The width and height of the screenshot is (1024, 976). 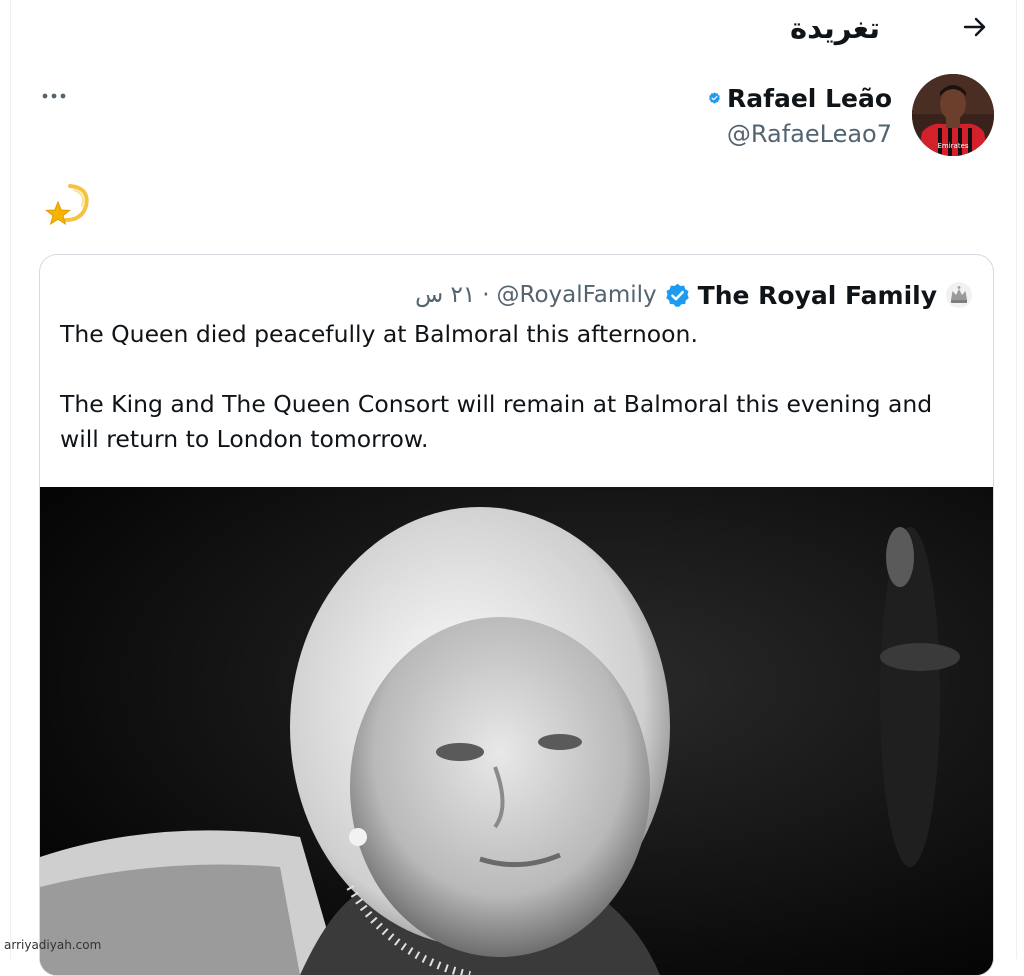 I want to click on more-dots-icon, so click(x=55, y=96).